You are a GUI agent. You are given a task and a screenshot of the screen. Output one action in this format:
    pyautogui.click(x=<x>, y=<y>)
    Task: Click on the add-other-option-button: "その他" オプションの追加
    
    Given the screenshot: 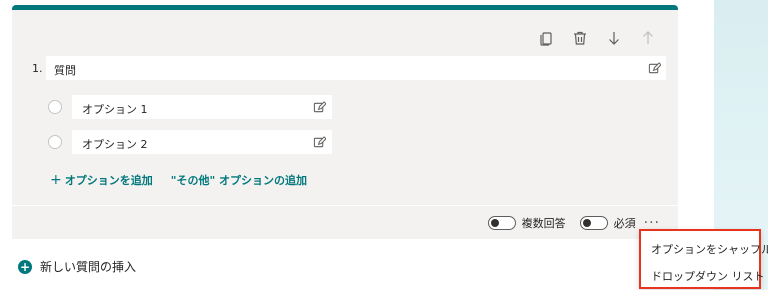 What is the action you would take?
    pyautogui.click(x=239, y=180)
    